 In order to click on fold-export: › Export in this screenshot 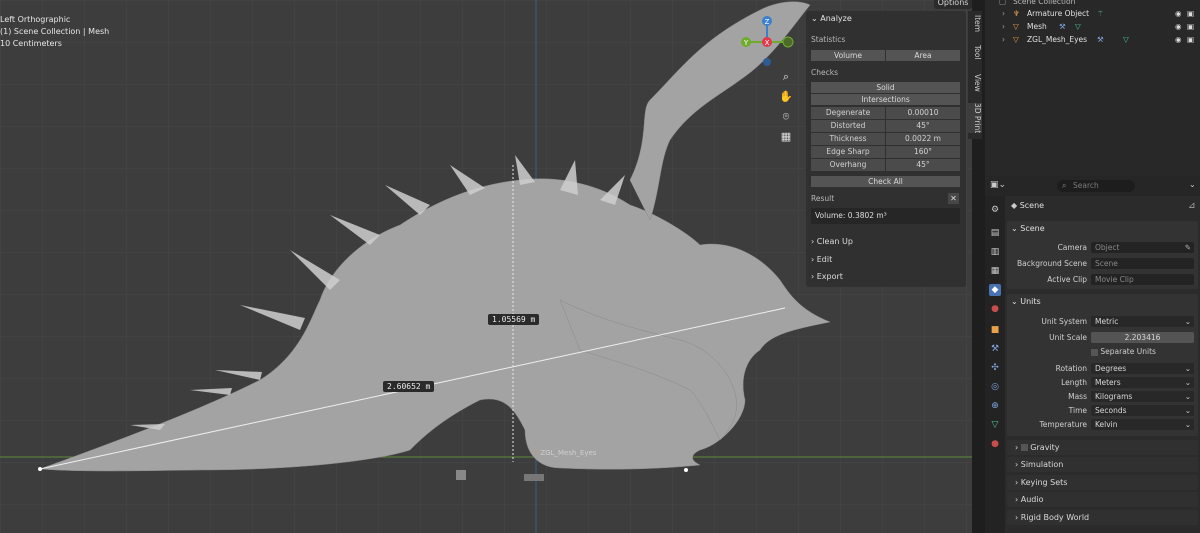, I will do `click(827, 276)`.